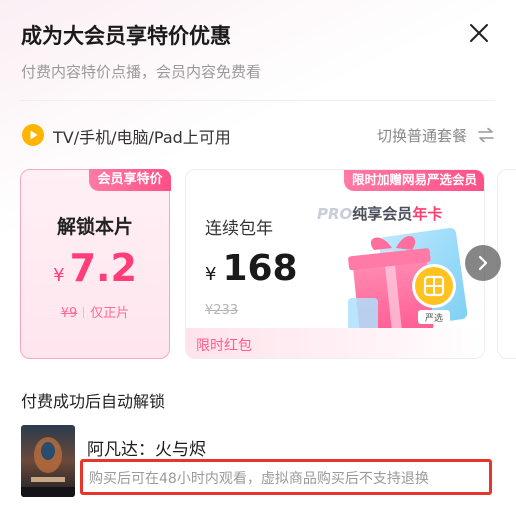 The image size is (516, 510). Describe the element at coordinates (335, 214) in the screenshot. I see `promo-pro: PRO` at that location.